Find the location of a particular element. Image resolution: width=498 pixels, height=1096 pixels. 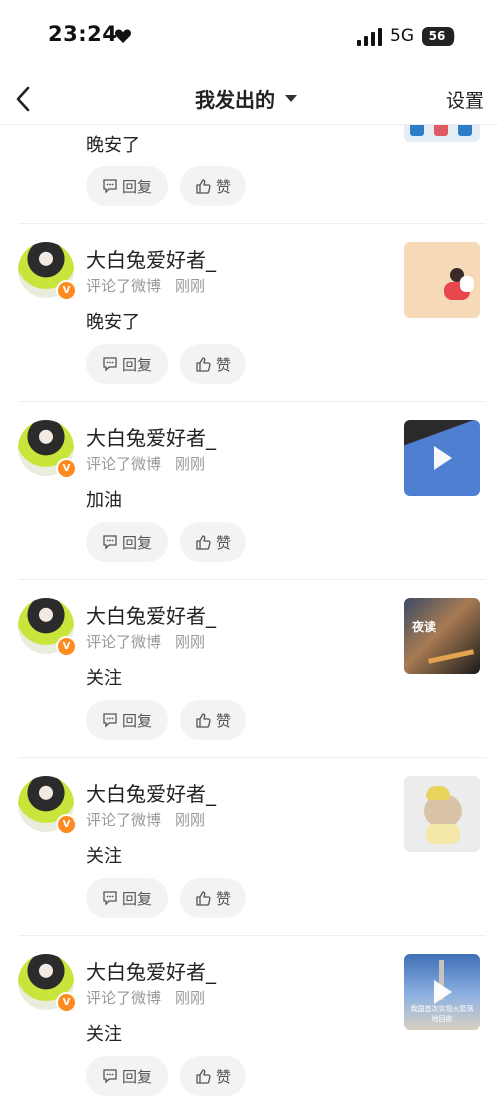

back-icon is located at coordinates (23, 99).